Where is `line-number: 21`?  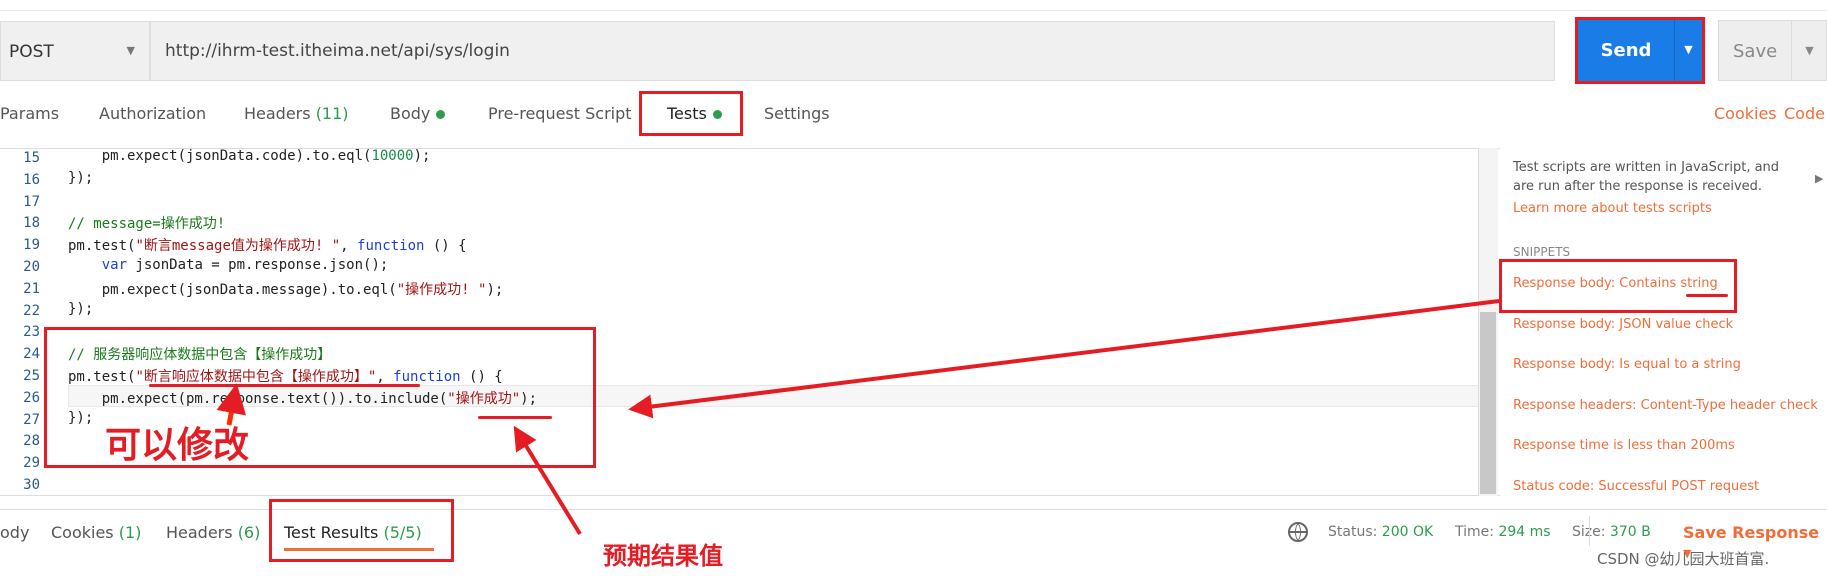
line-number: 21 is located at coordinates (31, 288).